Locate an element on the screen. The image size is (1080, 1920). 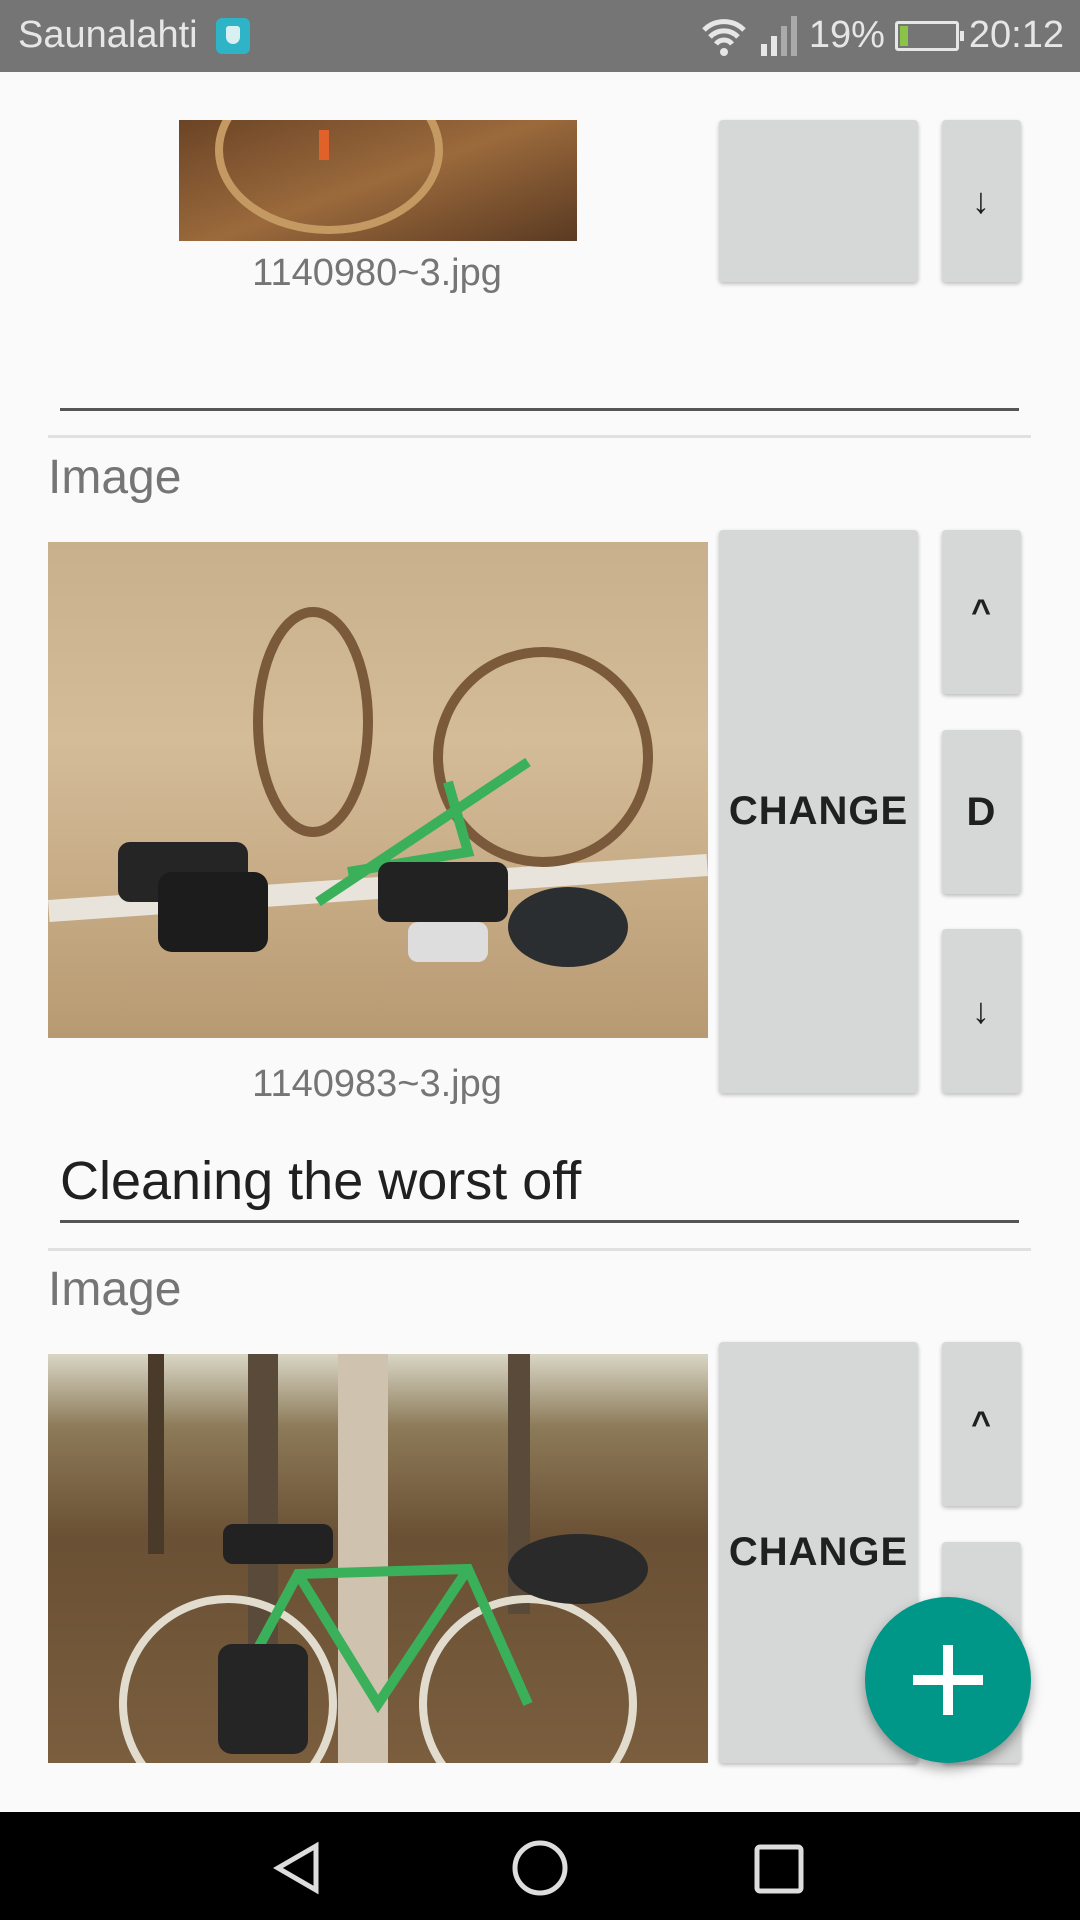
status-bar: Saunalahti 19% 20:12 is located at coordinates (540, 36).